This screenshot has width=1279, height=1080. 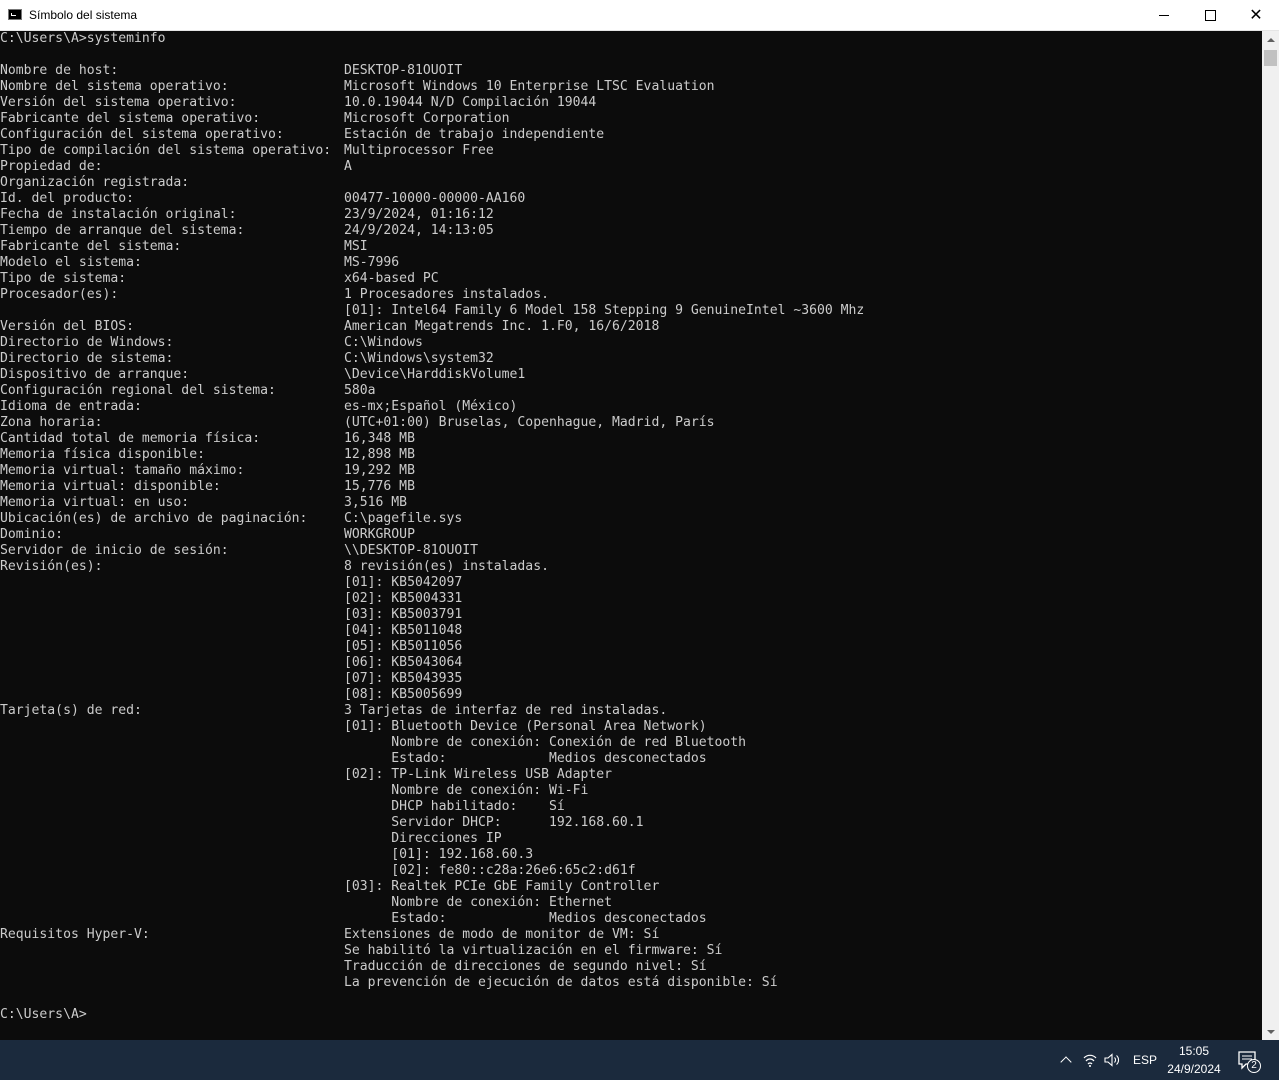 I want to click on console-line: [05]: KB5011056, so click(x=631, y=647).